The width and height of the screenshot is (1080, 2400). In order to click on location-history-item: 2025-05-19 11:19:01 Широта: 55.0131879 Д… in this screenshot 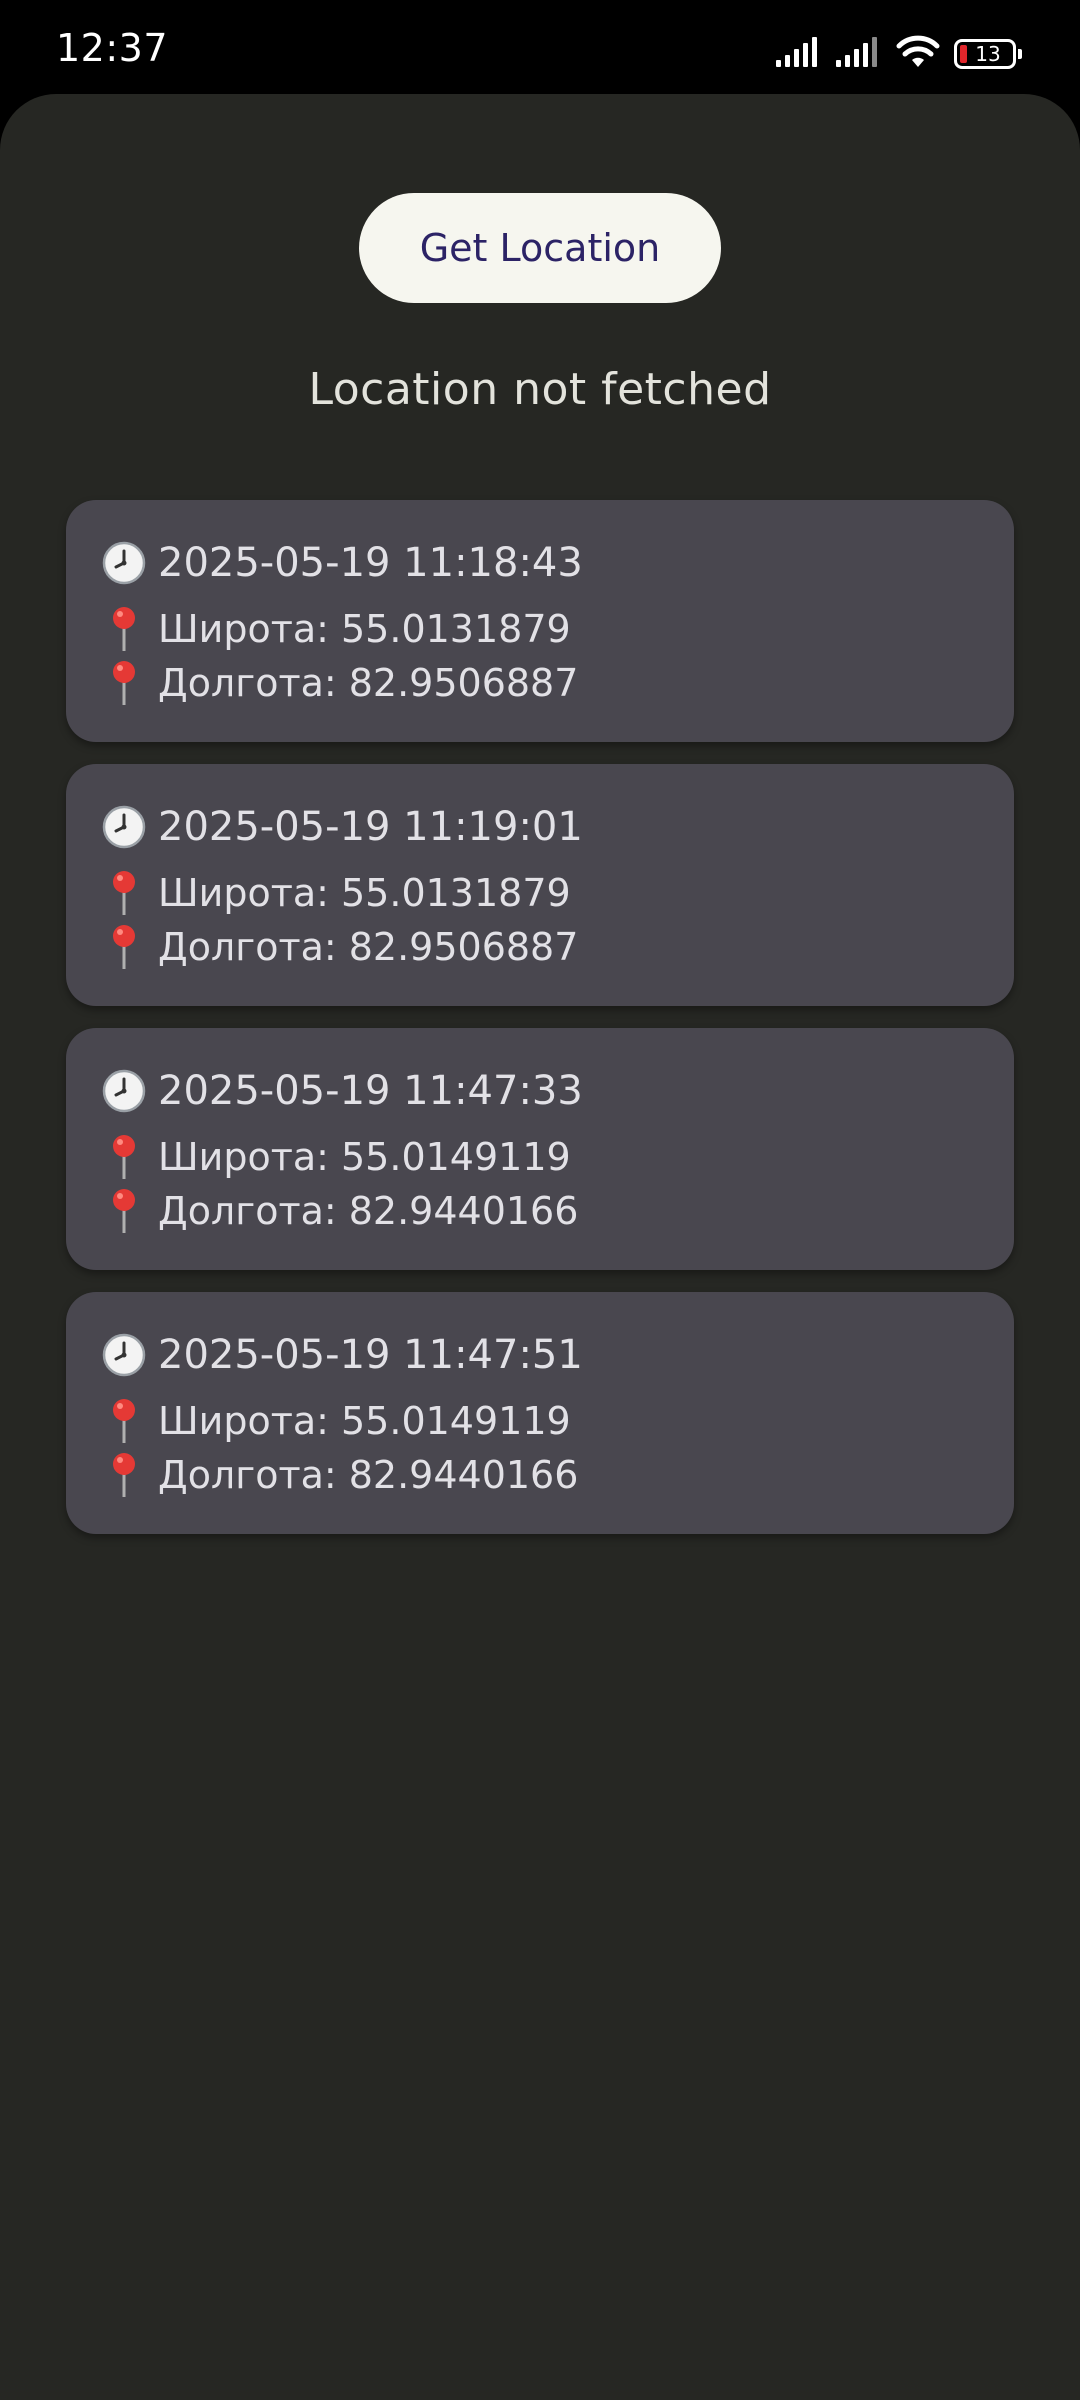, I will do `click(540, 885)`.